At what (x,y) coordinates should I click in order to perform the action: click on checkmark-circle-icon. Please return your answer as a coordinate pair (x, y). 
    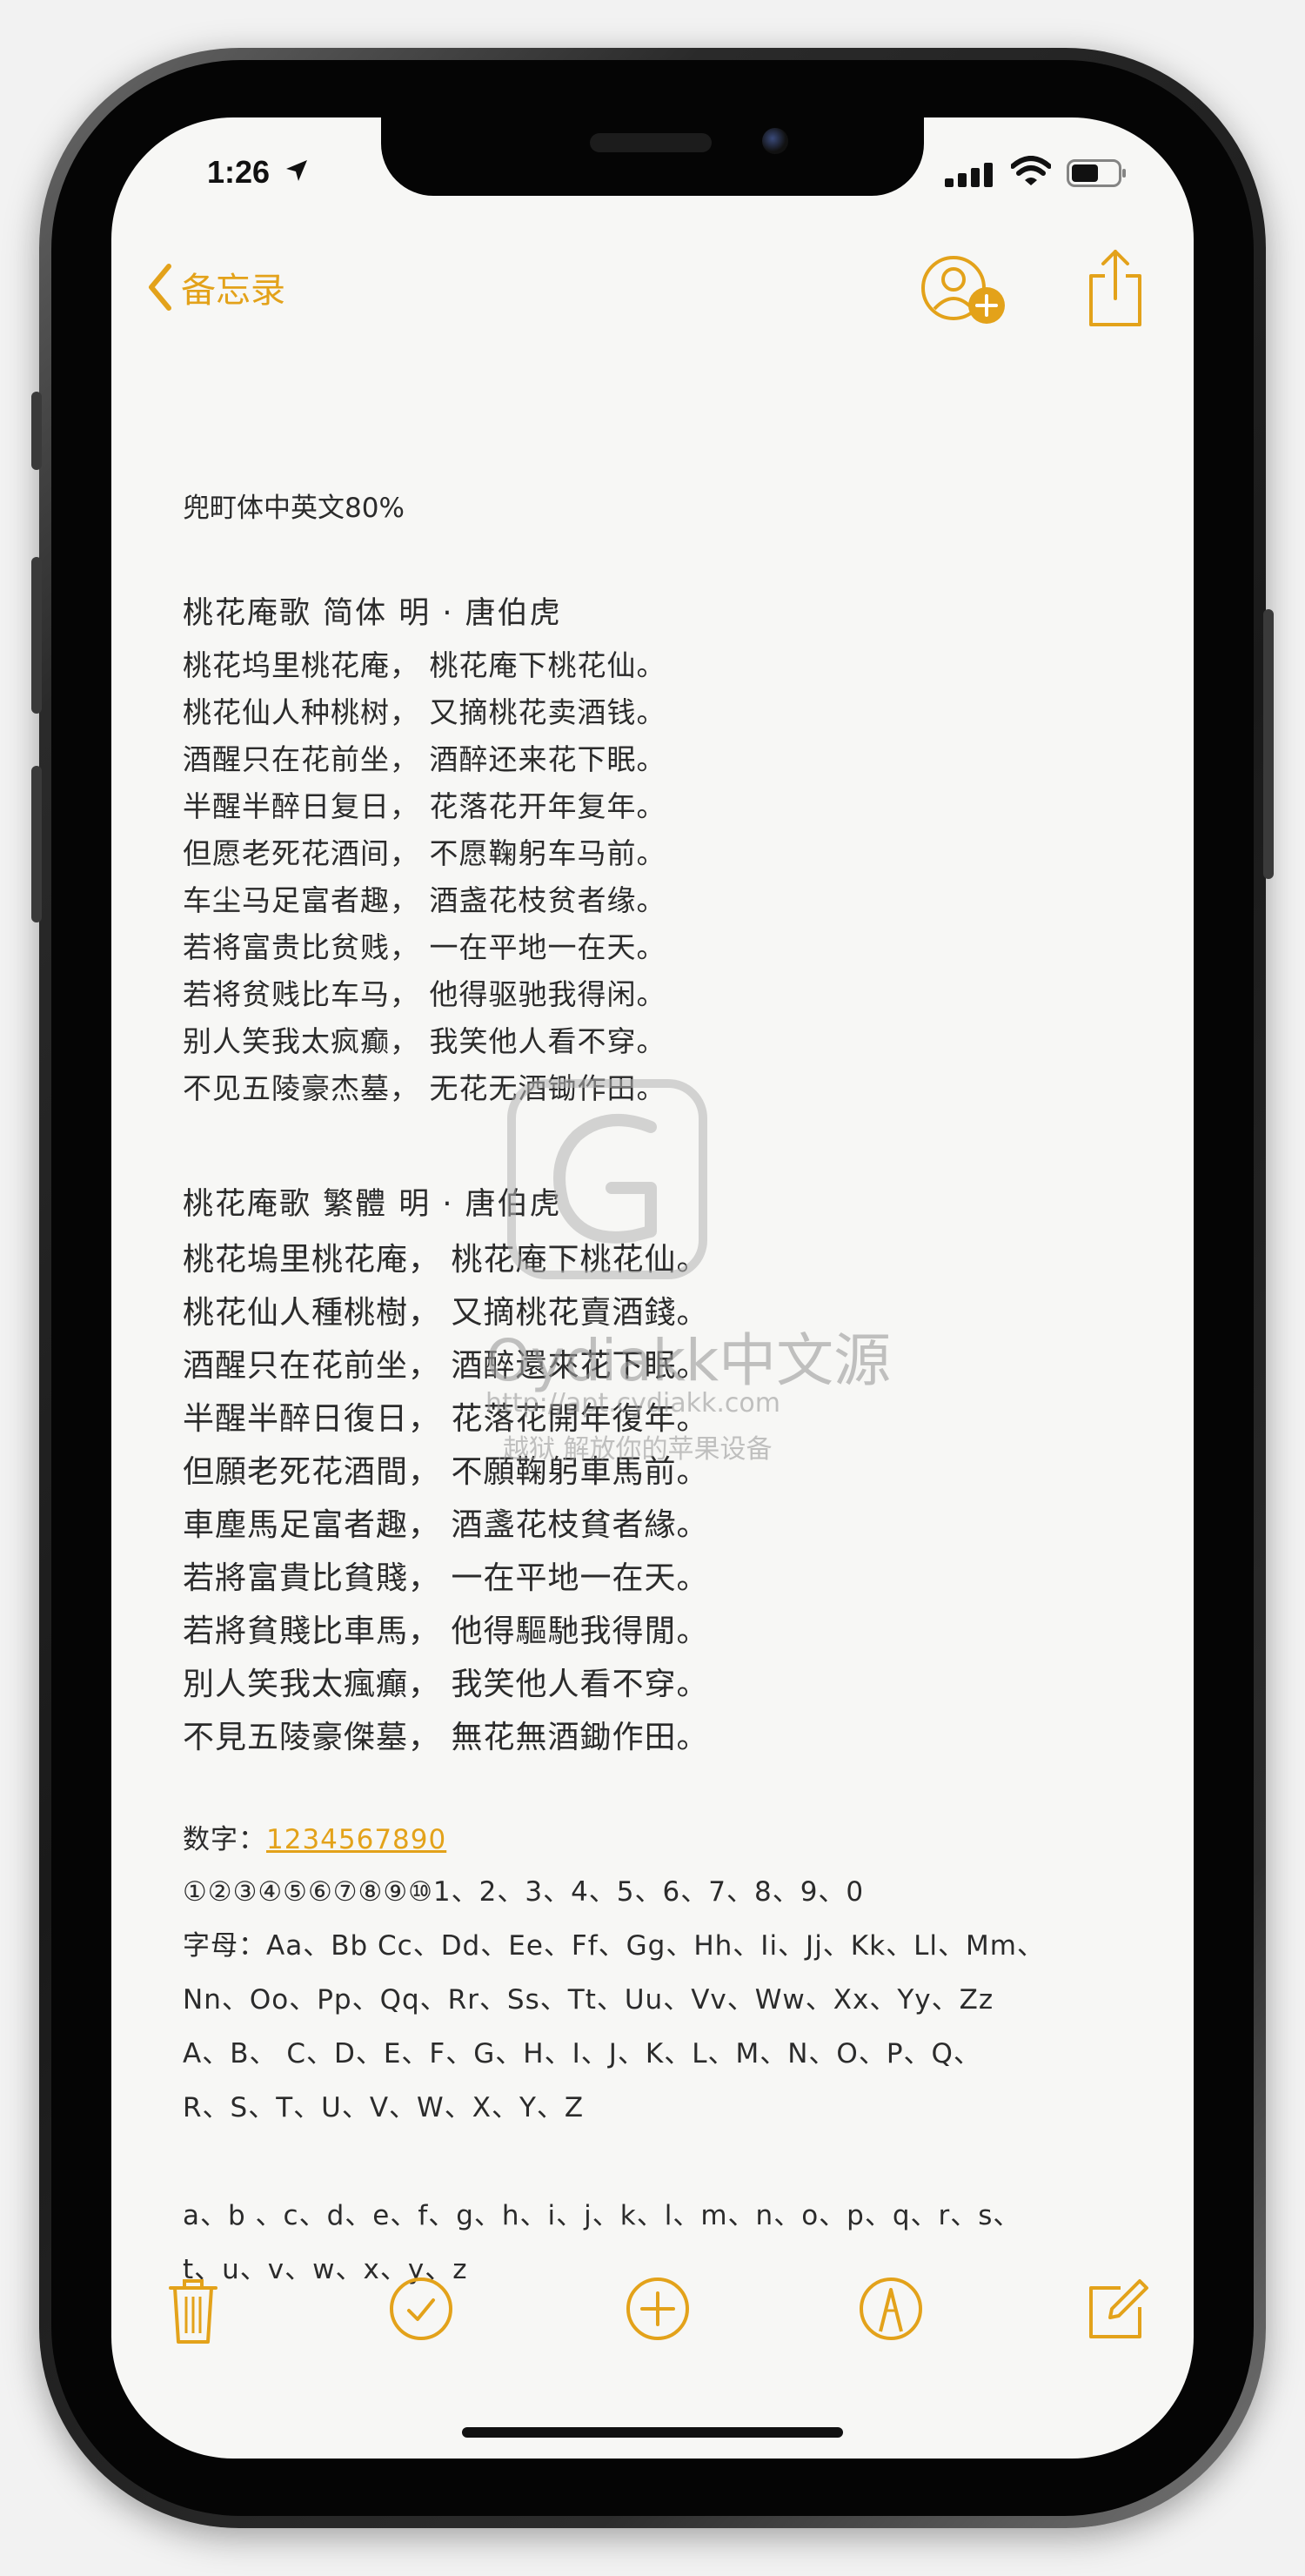
    Looking at the image, I should click on (421, 2309).